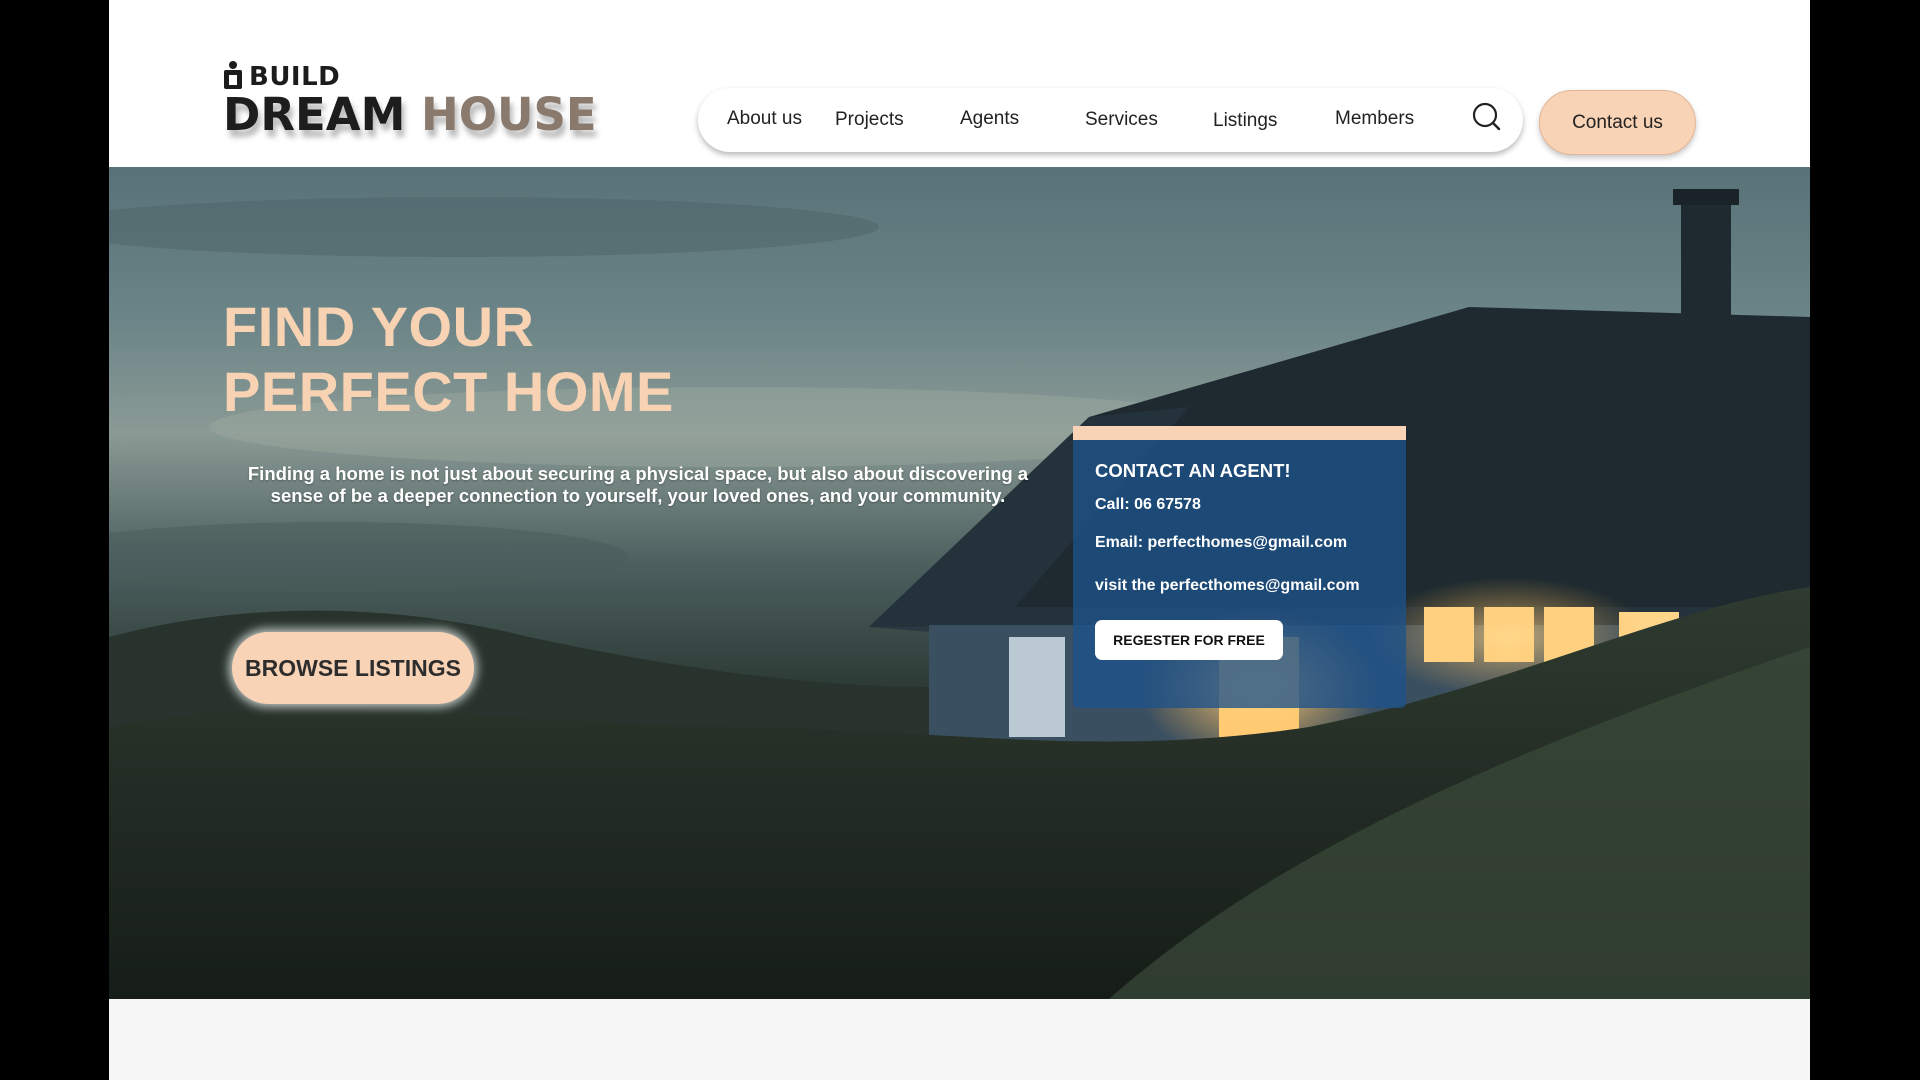 This screenshot has height=1080, width=1920. I want to click on agent-call: Call: 06 67578, so click(1148, 504).